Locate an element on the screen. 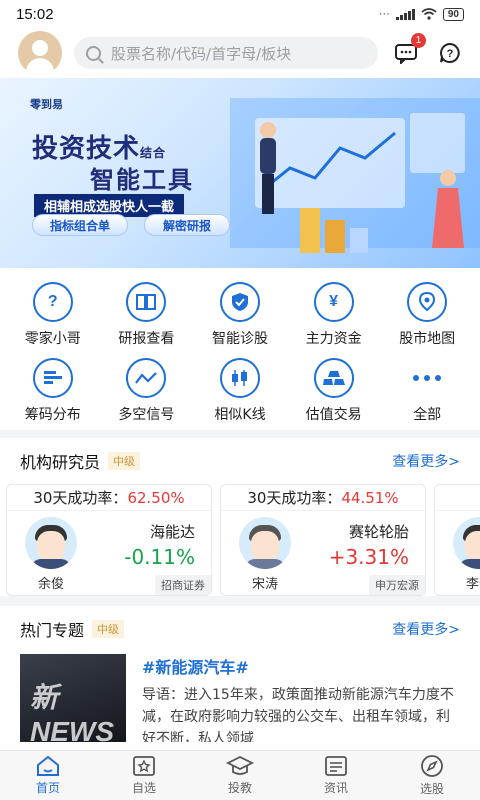 This screenshot has width=480, height=800. battery-icon: 90 is located at coordinates (453, 14).